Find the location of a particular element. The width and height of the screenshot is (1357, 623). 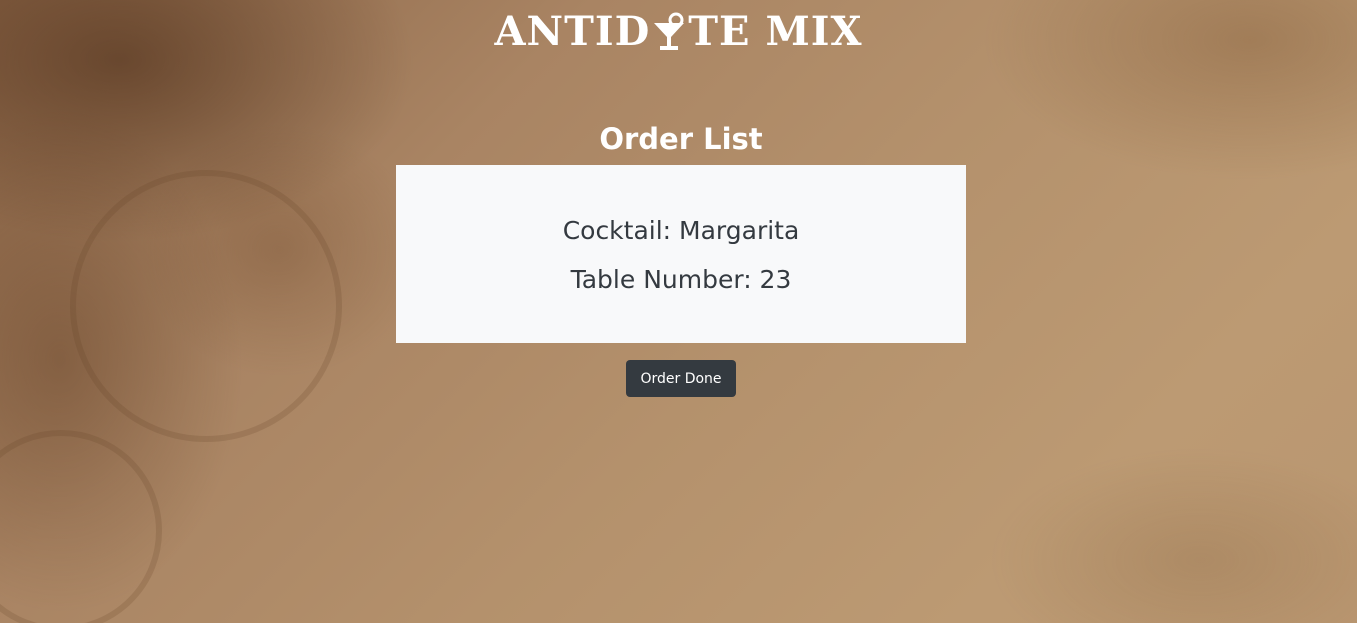

order-cocktail: Cocktail: Margarita is located at coordinates (681, 230).